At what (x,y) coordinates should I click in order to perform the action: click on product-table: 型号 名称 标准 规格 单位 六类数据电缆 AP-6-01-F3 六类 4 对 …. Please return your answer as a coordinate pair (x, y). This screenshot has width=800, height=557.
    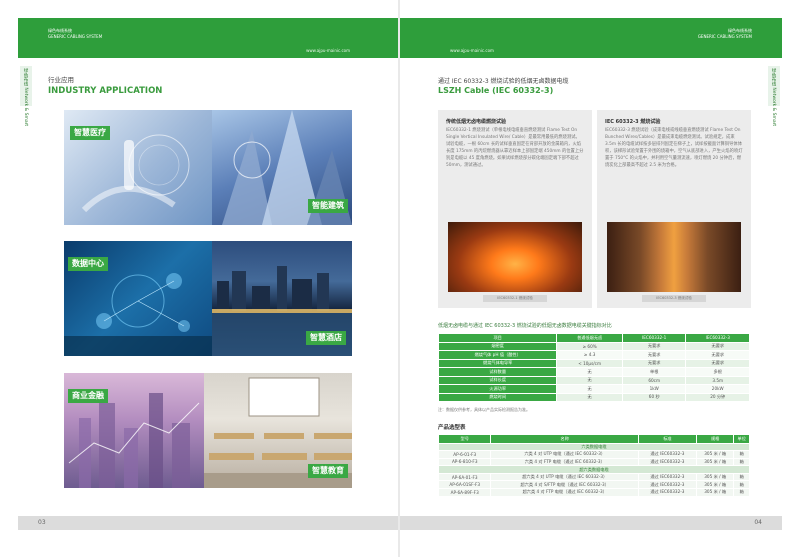
    Looking at the image, I should click on (593, 465).